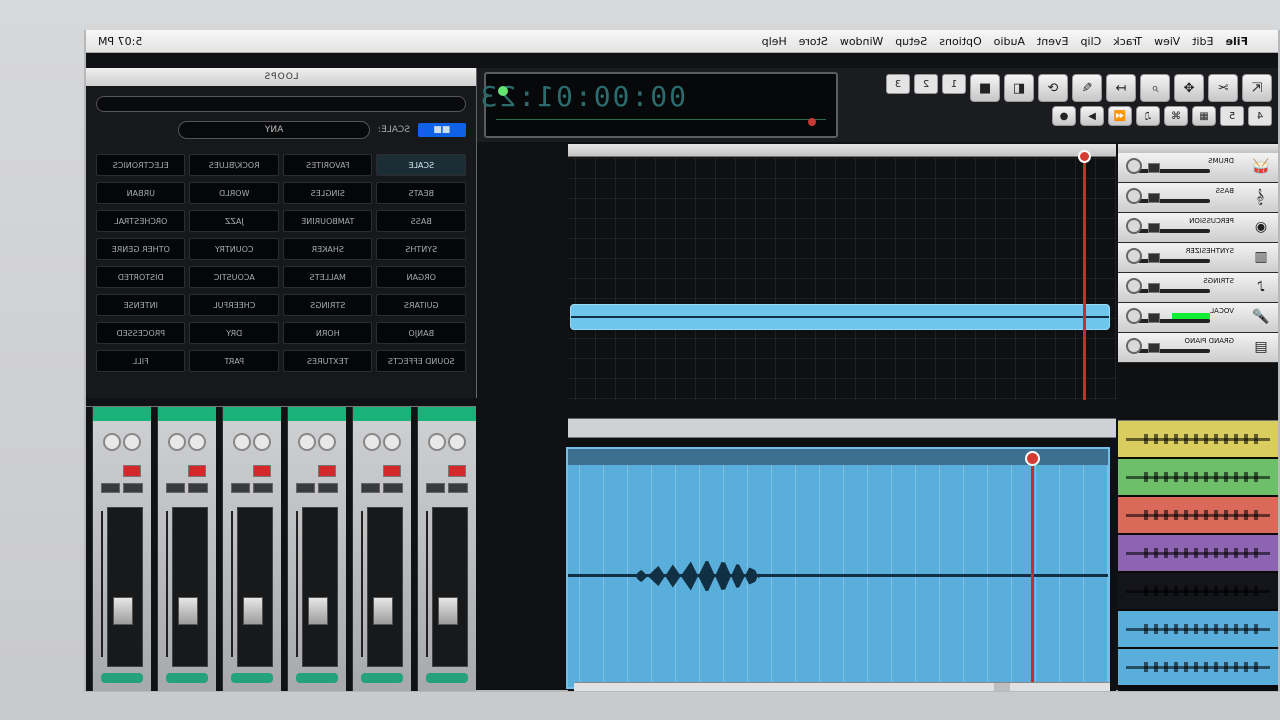 The height and width of the screenshot is (720, 1280). I want to click on tag-button: FAVORITES, so click(328, 165).